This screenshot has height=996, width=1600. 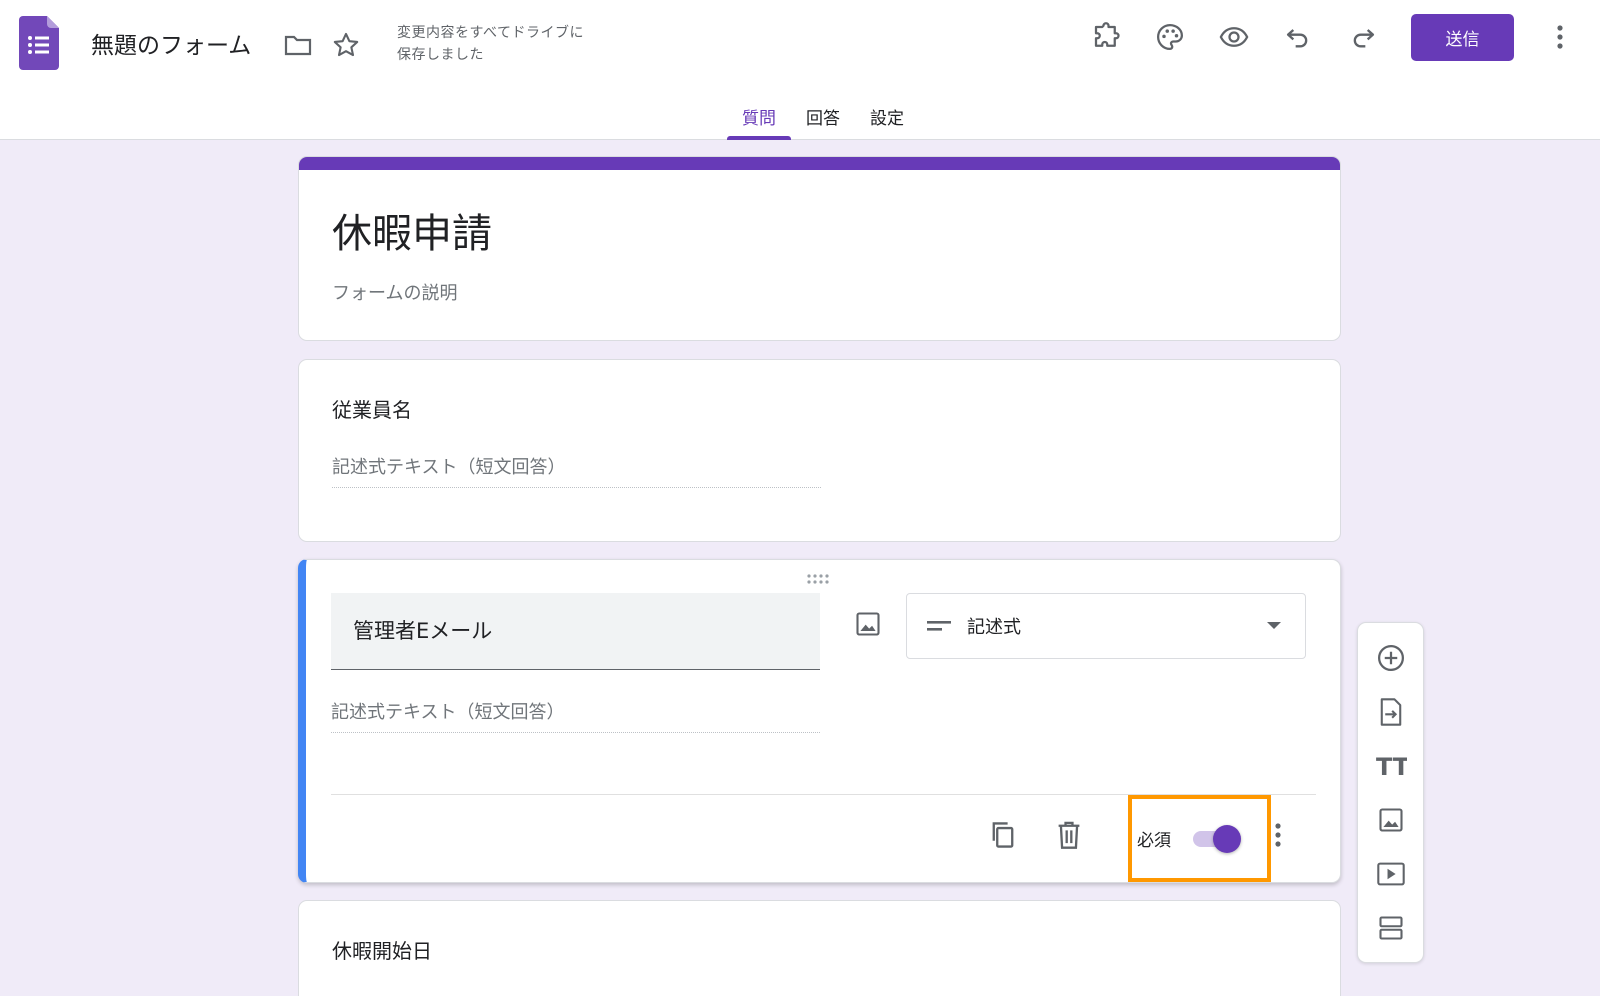 I want to click on question-toolbar: TT, so click(x=1390, y=792).